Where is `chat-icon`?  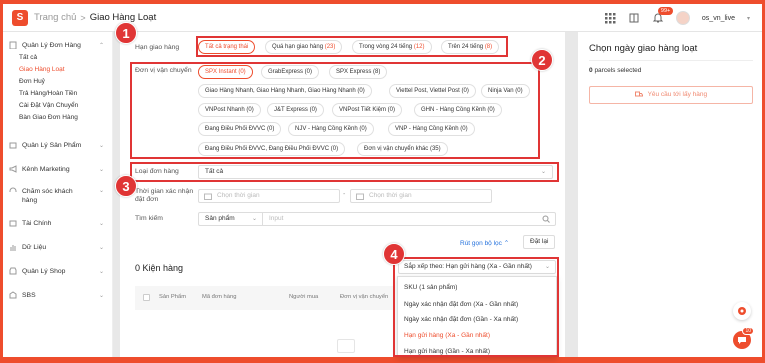
chat-icon is located at coordinates (742, 340).